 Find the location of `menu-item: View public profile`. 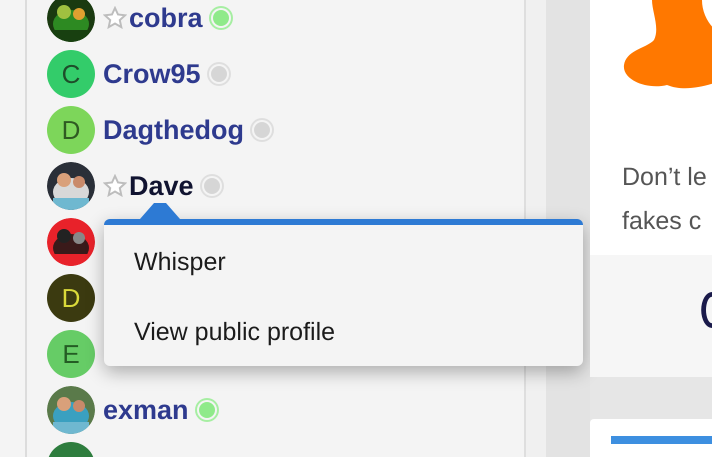

menu-item: View public profile is located at coordinates (343, 332).